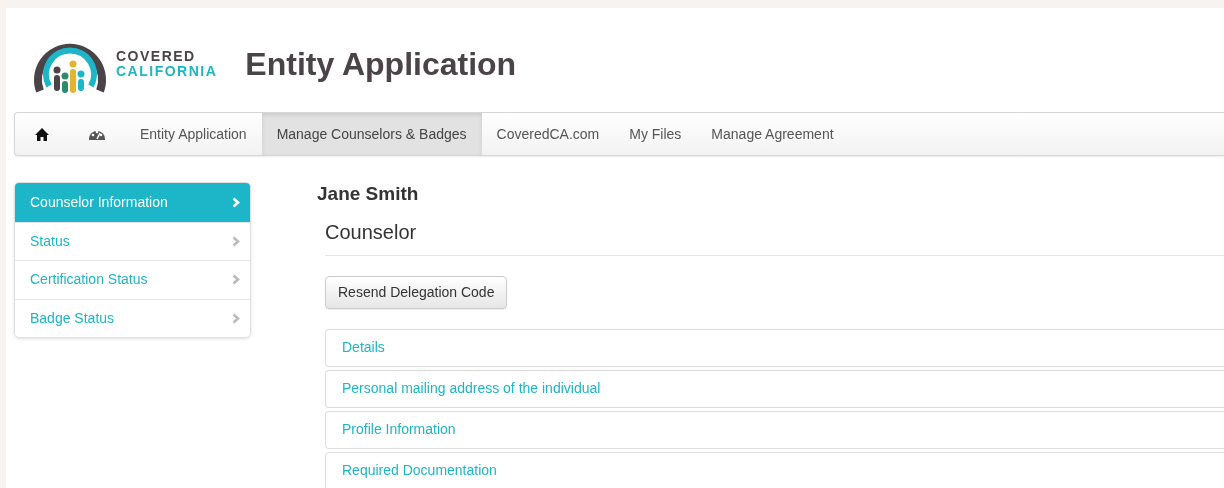 This screenshot has height=488, width=1224. Describe the element at coordinates (548, 134) in the screenshot. I see `nav-tab: CoveredCA.com` at that location.